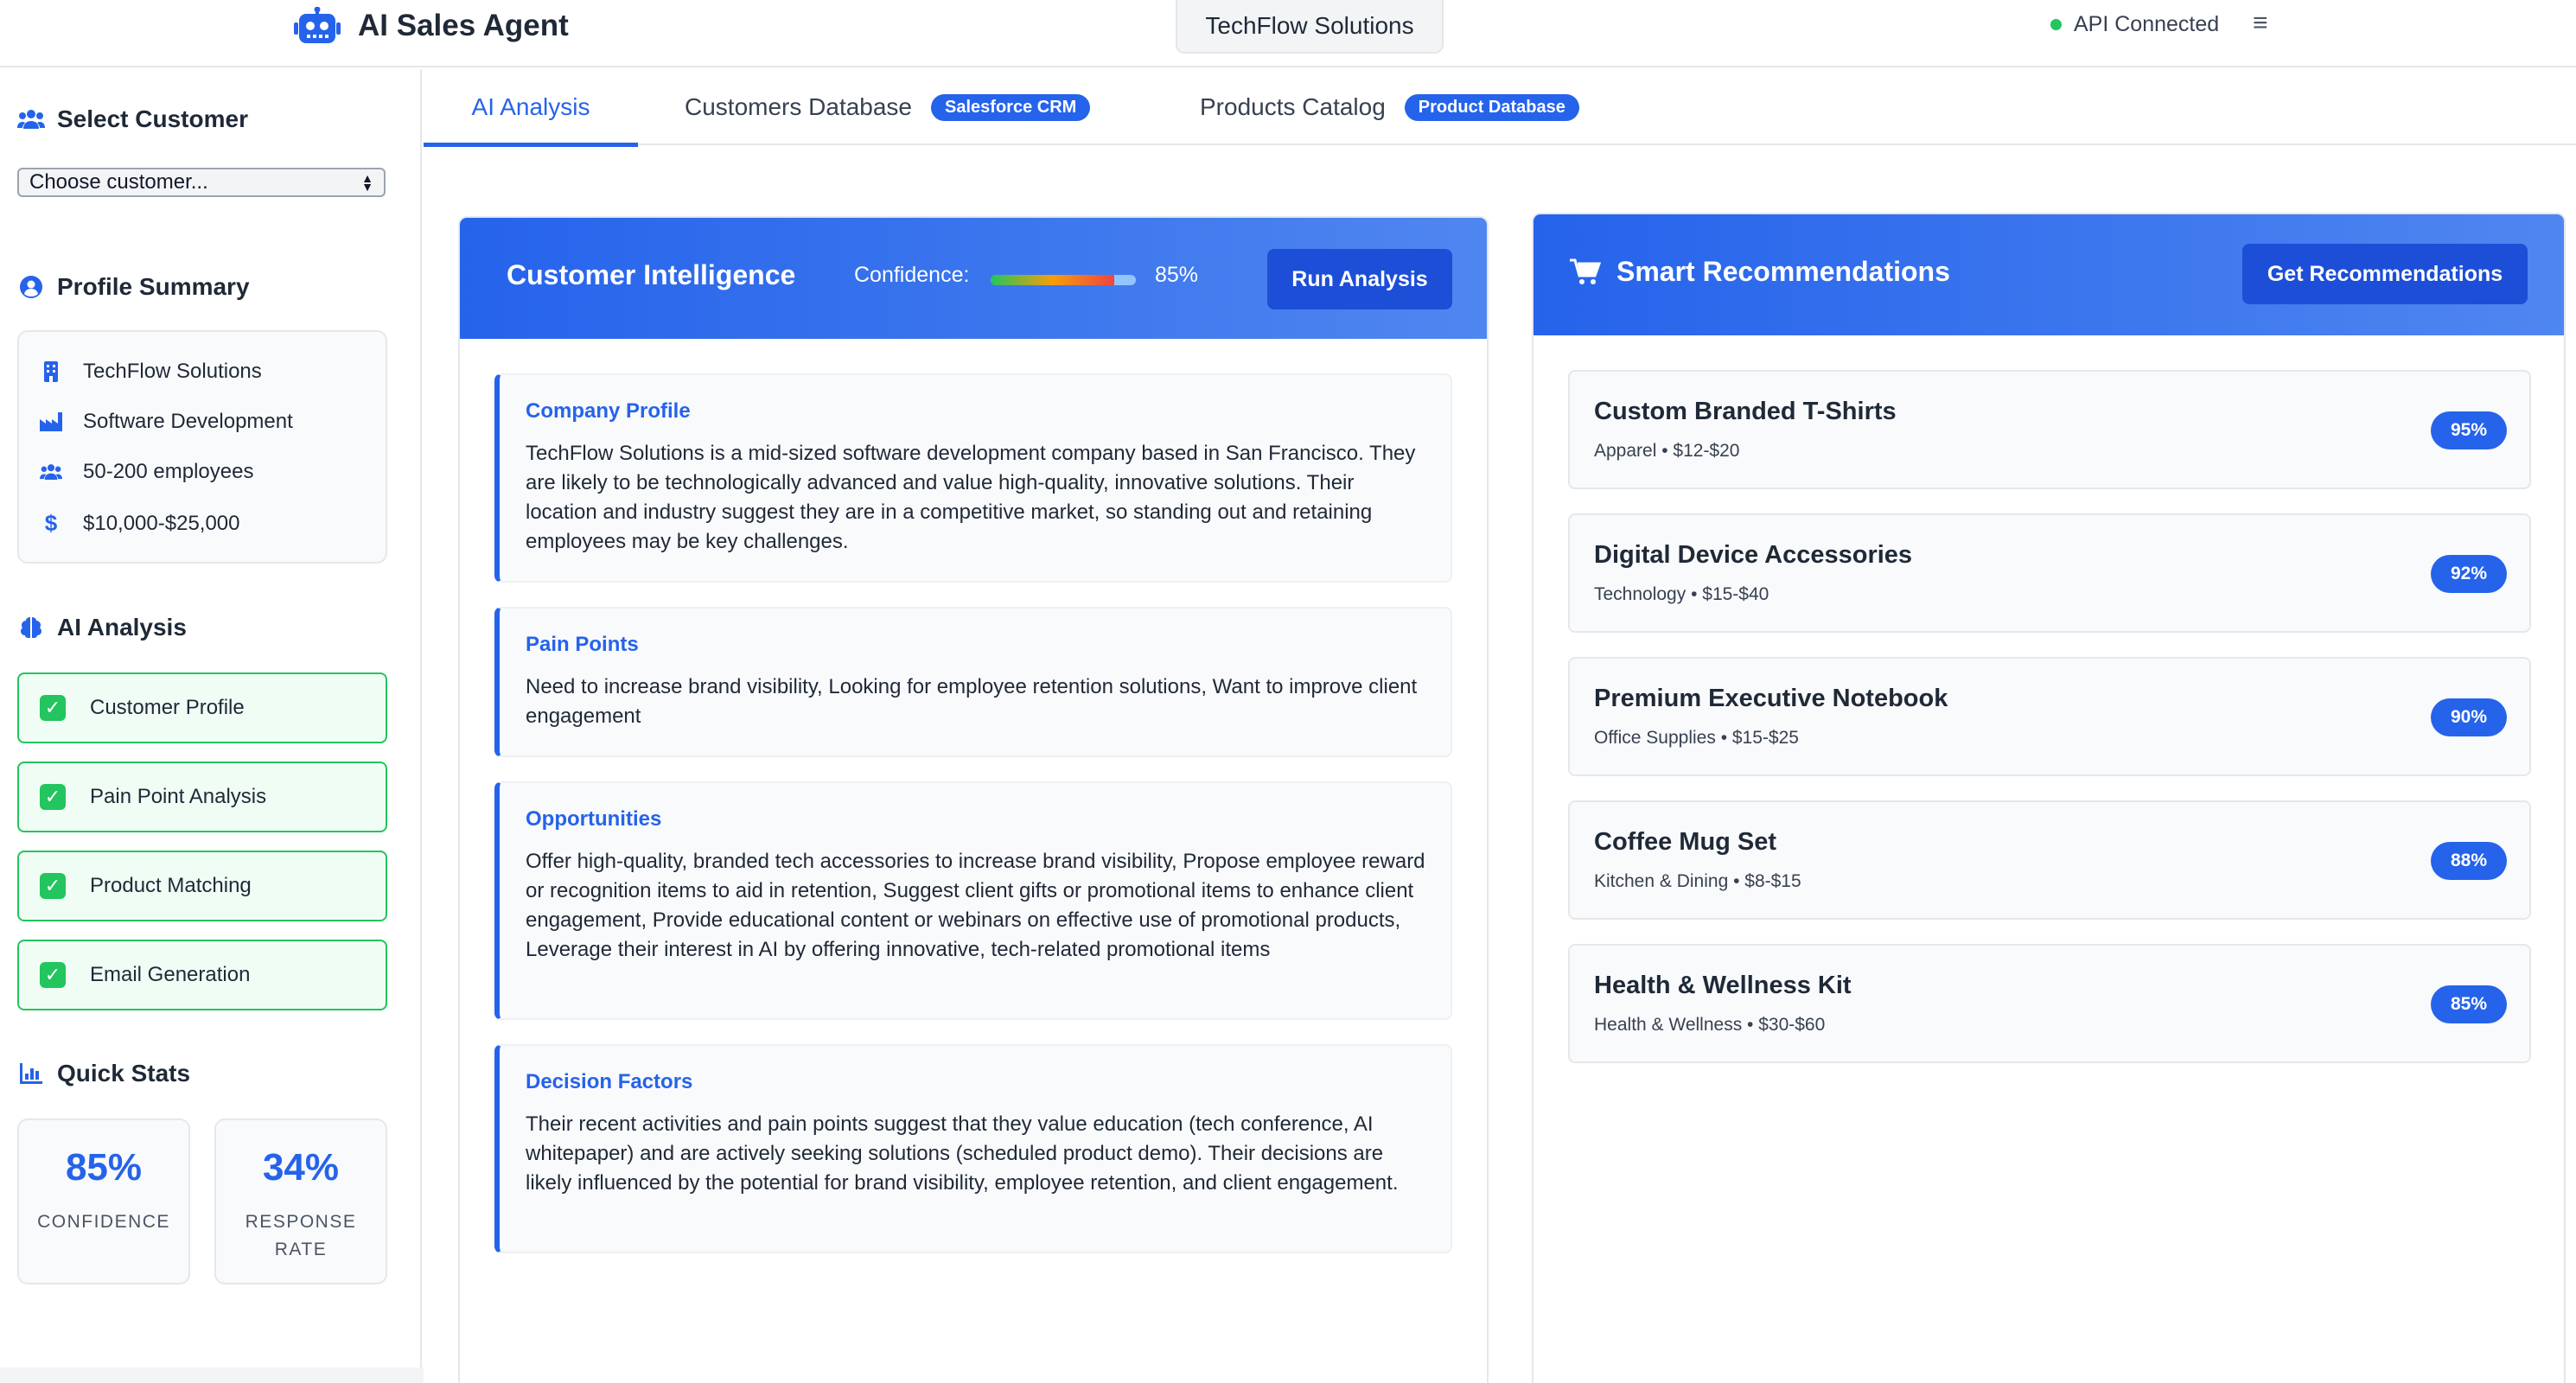  Describe the element at coordinates (1723, 986) in the screenshot. I see `product-name: Health & Wellness Kit` at that location.